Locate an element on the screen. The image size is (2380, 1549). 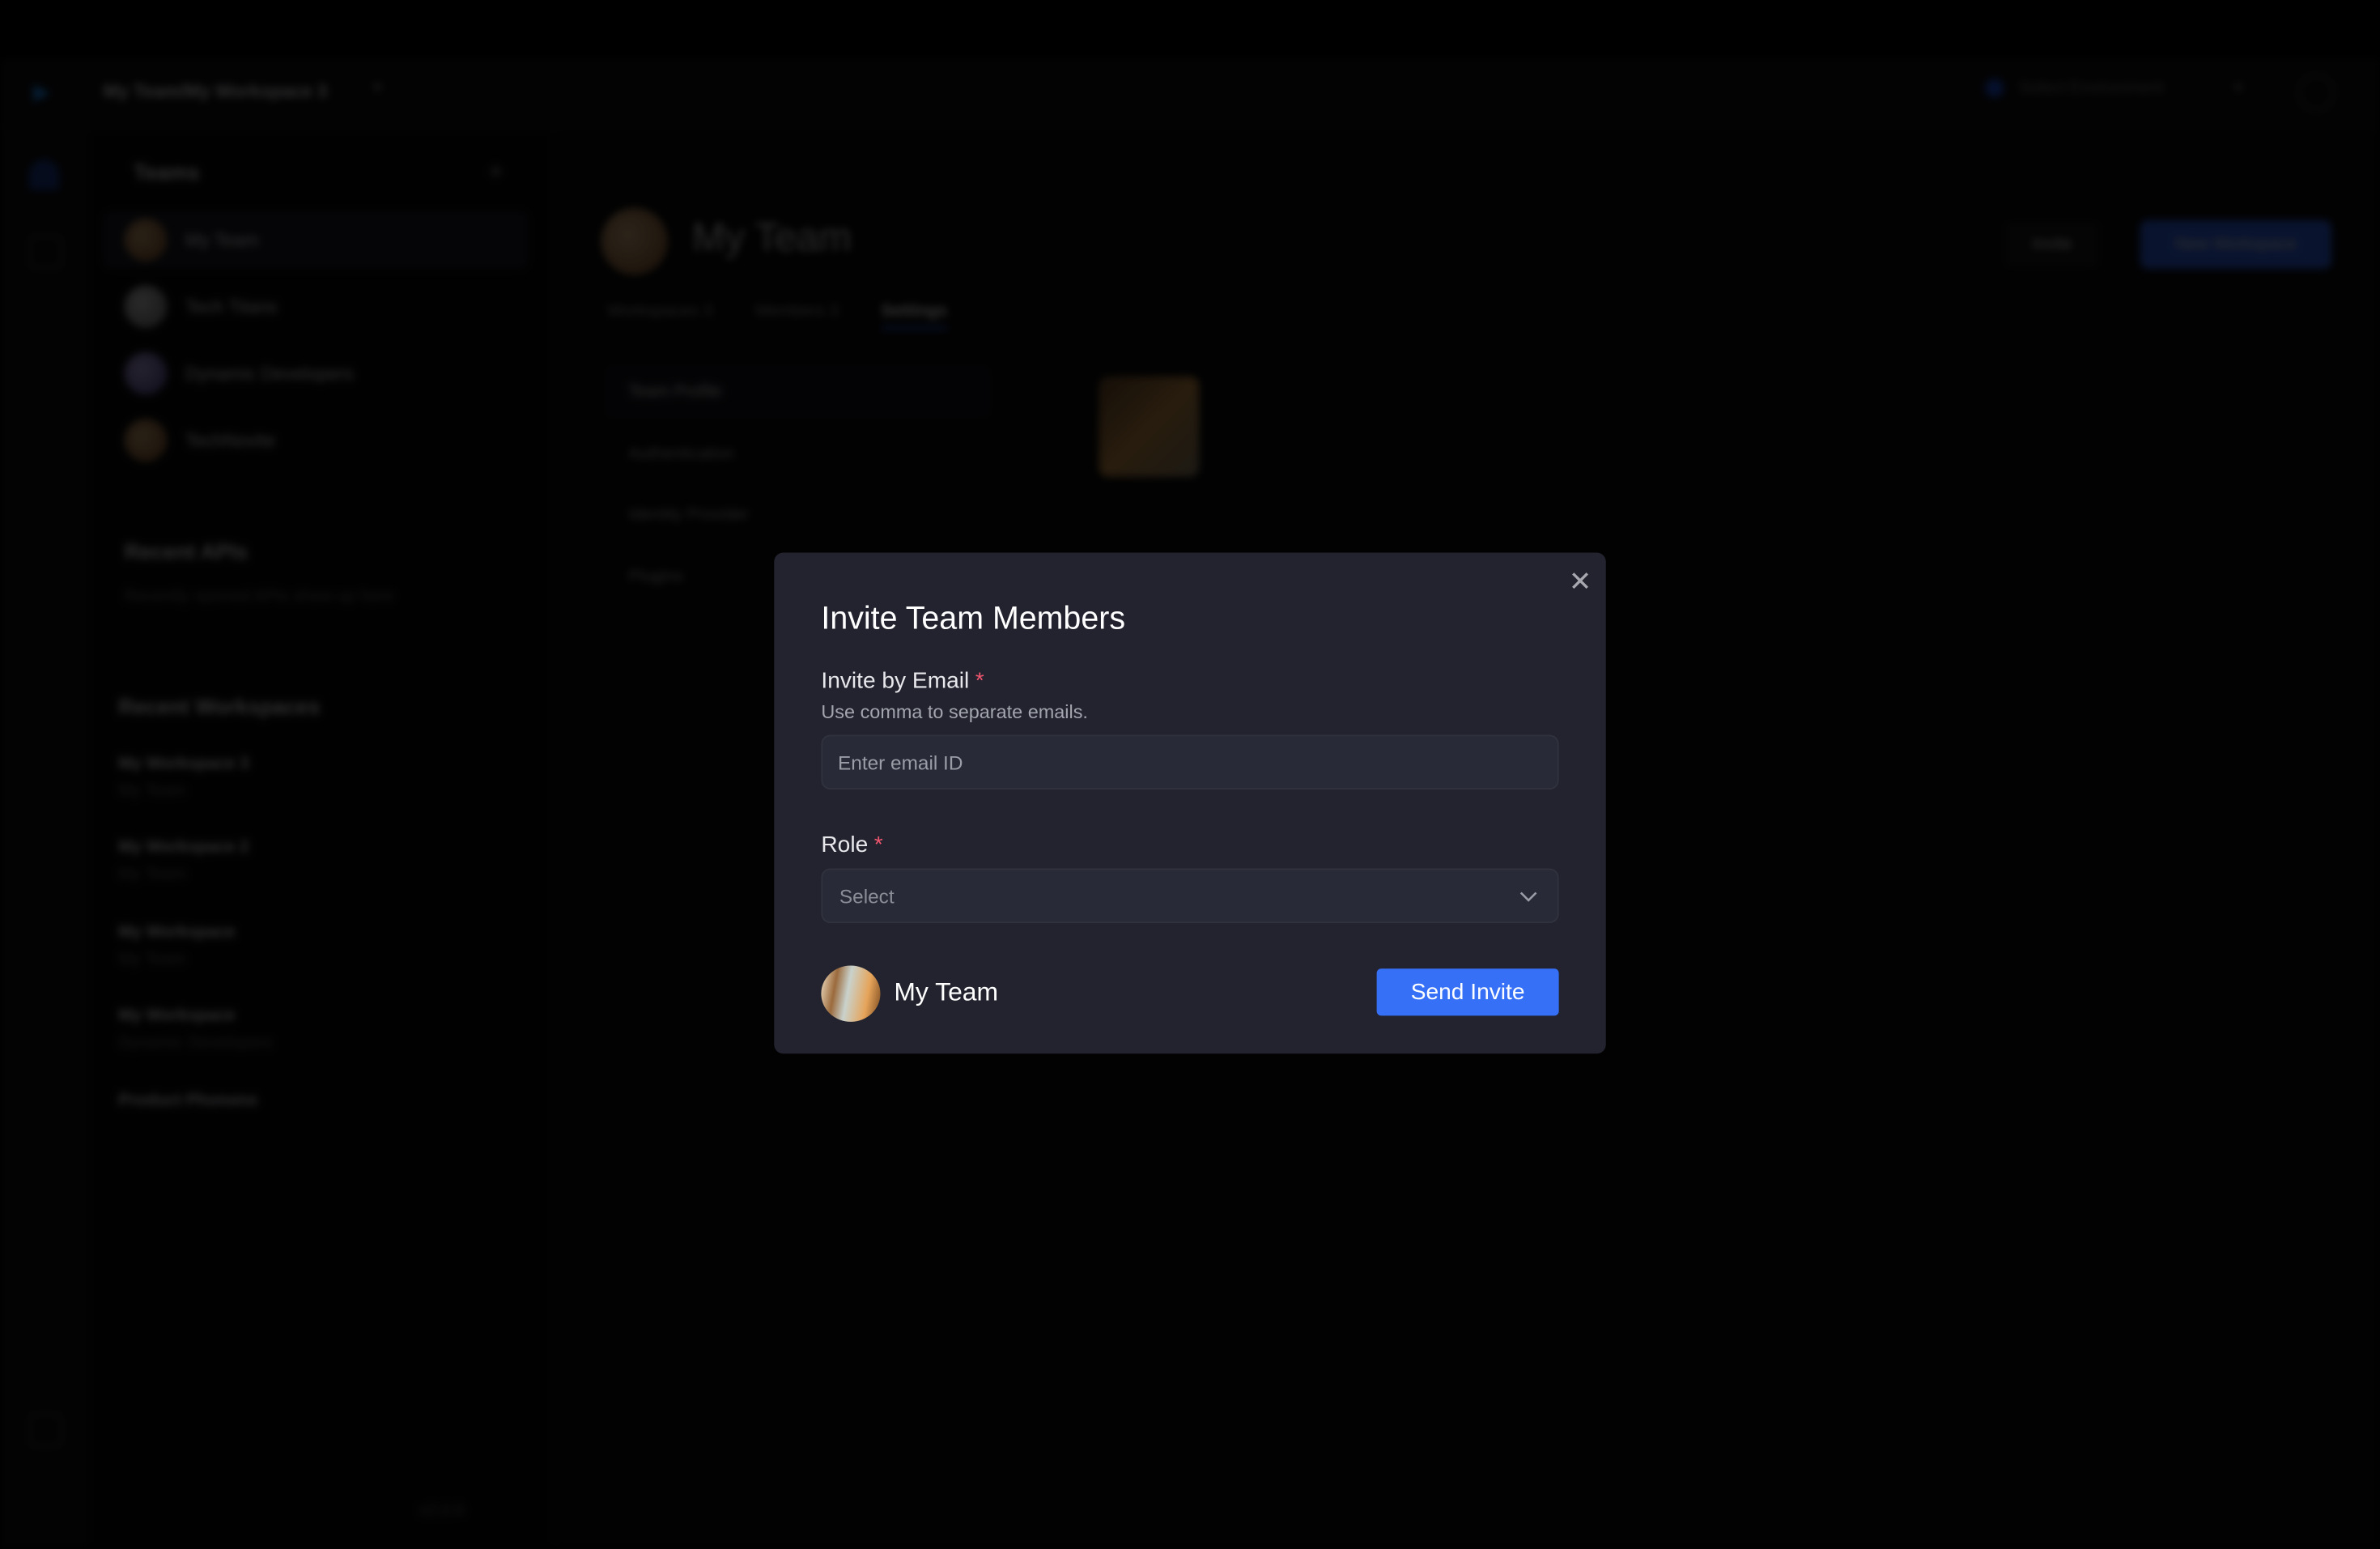
modal-title: Invite Team Members is located at coordinates (973, 618).